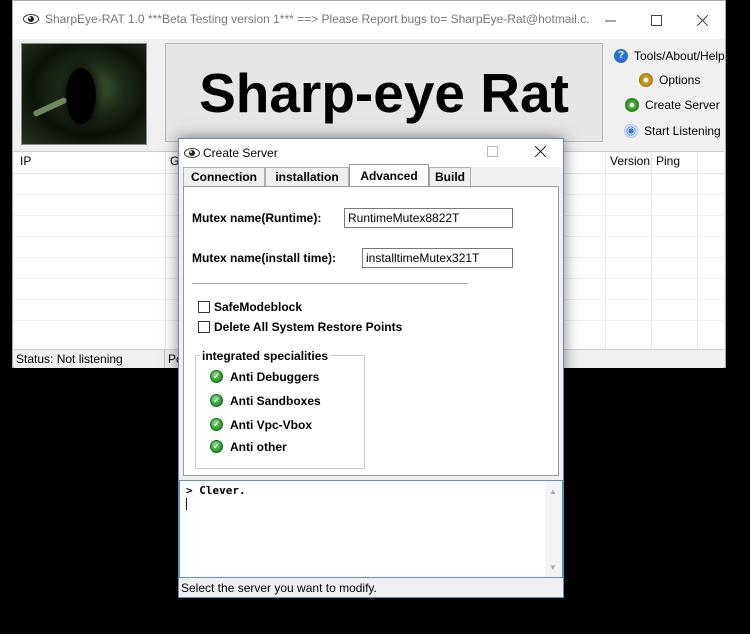 This screenshot has height=634, width=750. Describe the element at coordinates (680, 80) in the screenshot. I see `options-label: Options` at that location.